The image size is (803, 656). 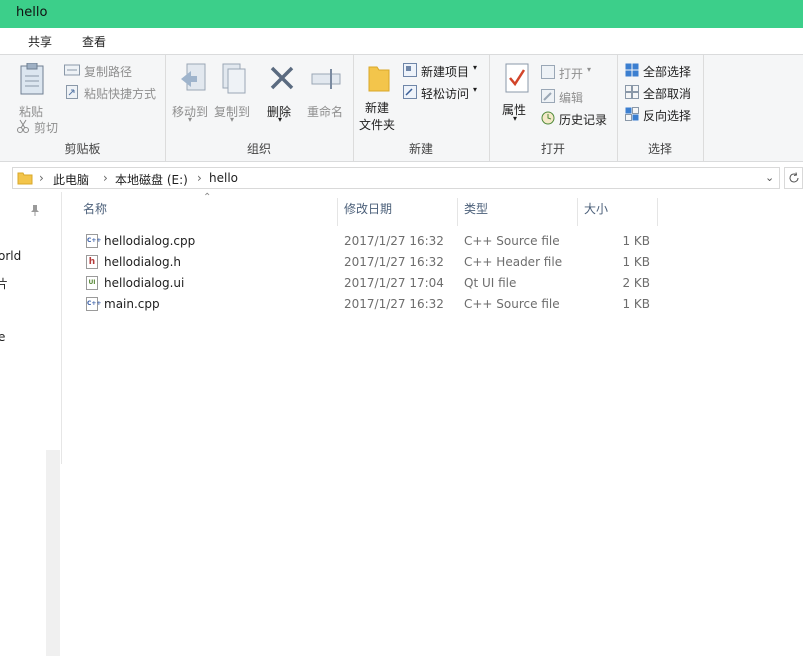 What do you see at coordinates (35, 210) in the screenshot?
I see `pin-icon` at bounding box center [35, 210].